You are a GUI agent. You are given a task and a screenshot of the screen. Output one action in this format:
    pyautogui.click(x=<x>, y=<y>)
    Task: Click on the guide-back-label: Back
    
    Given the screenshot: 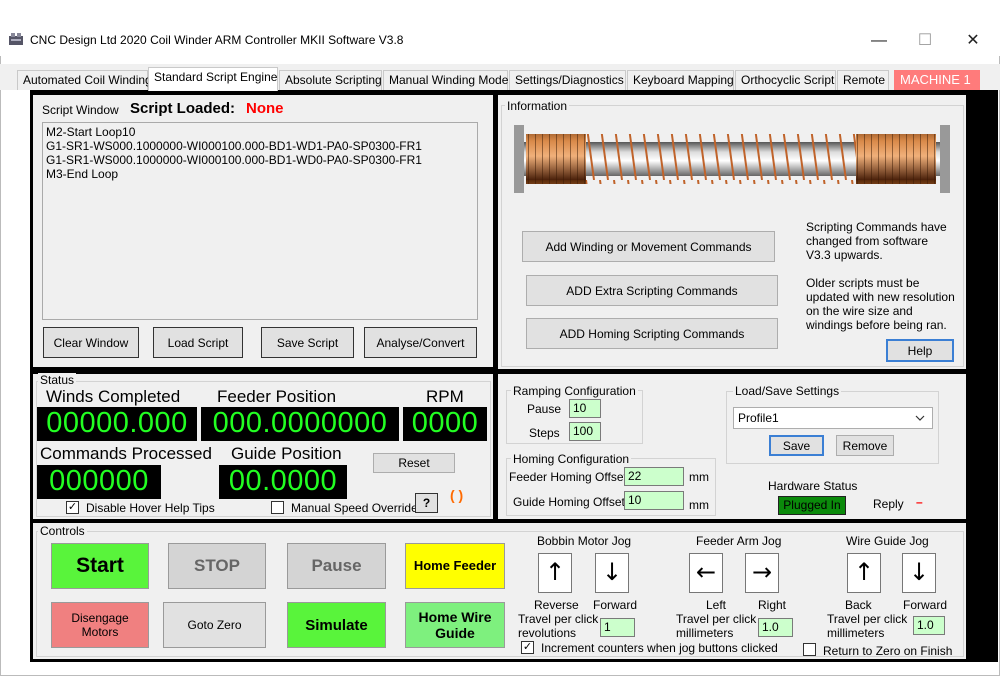 What is the action you would take?
    pyautogui.click(x=858, y=605)
    